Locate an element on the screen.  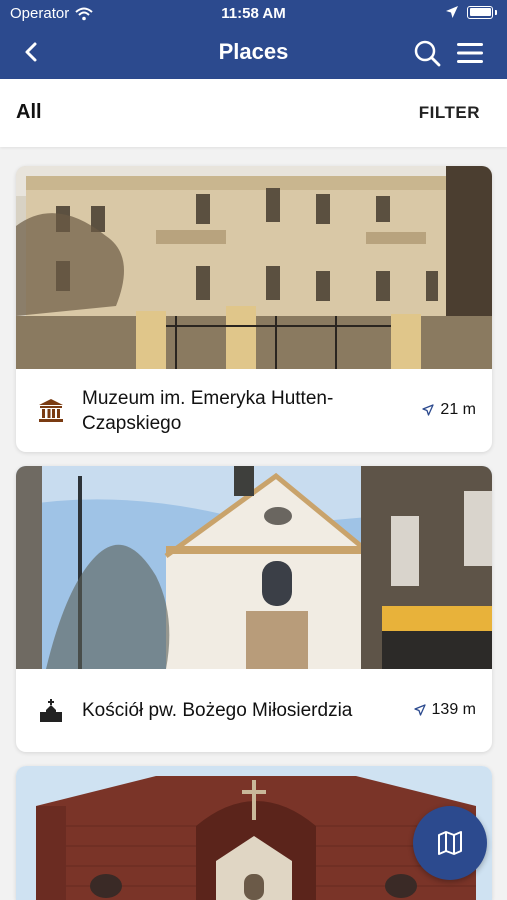
status-bar: Operator 11:58 AM is located at coordinates (253, 14).